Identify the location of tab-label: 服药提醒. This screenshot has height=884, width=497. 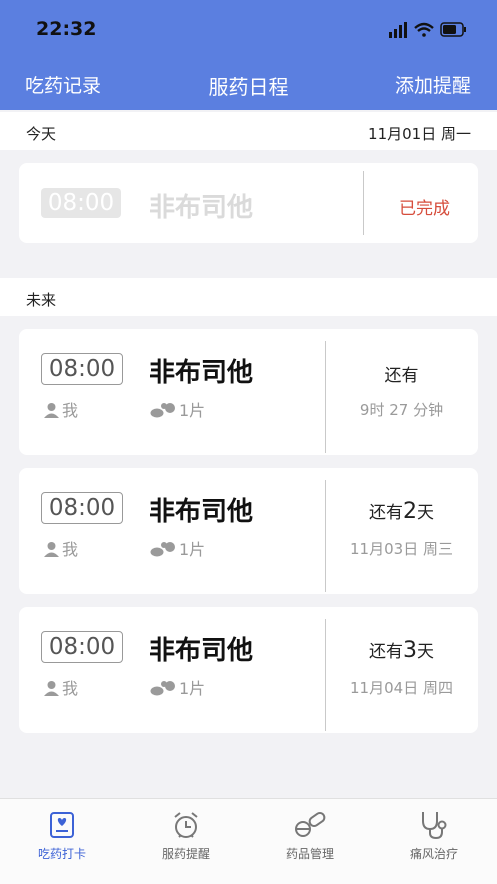
(185, 854).